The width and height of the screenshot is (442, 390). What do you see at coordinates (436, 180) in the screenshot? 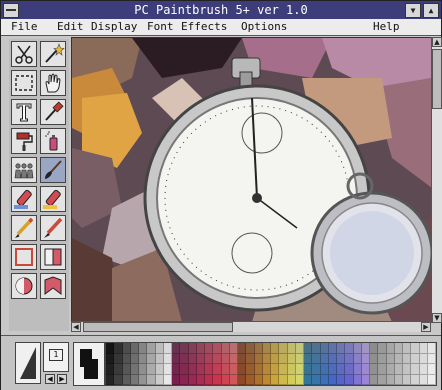
I see `vertical-scrollbar: ▲ ▼` at bounding box center [436, 180].